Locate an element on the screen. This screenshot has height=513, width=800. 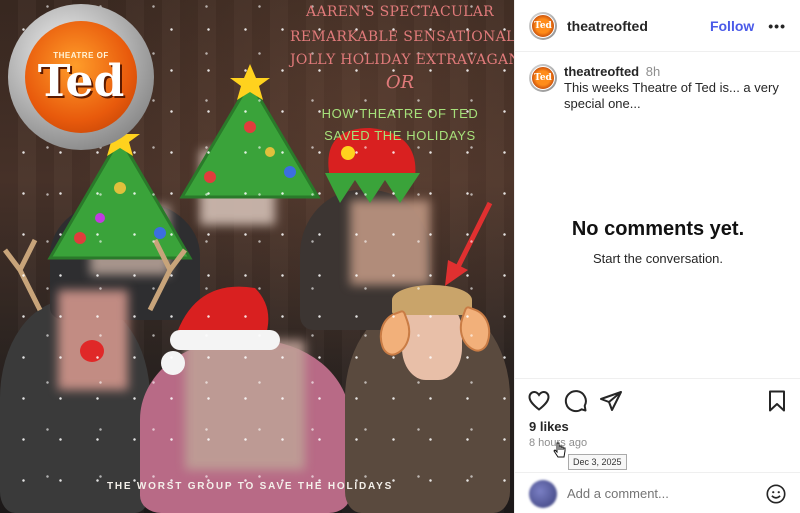
post-bottom-caption: THE WORST GROUP TO SAVE THE HOLIDAYS is located at coordinates (250, 486).